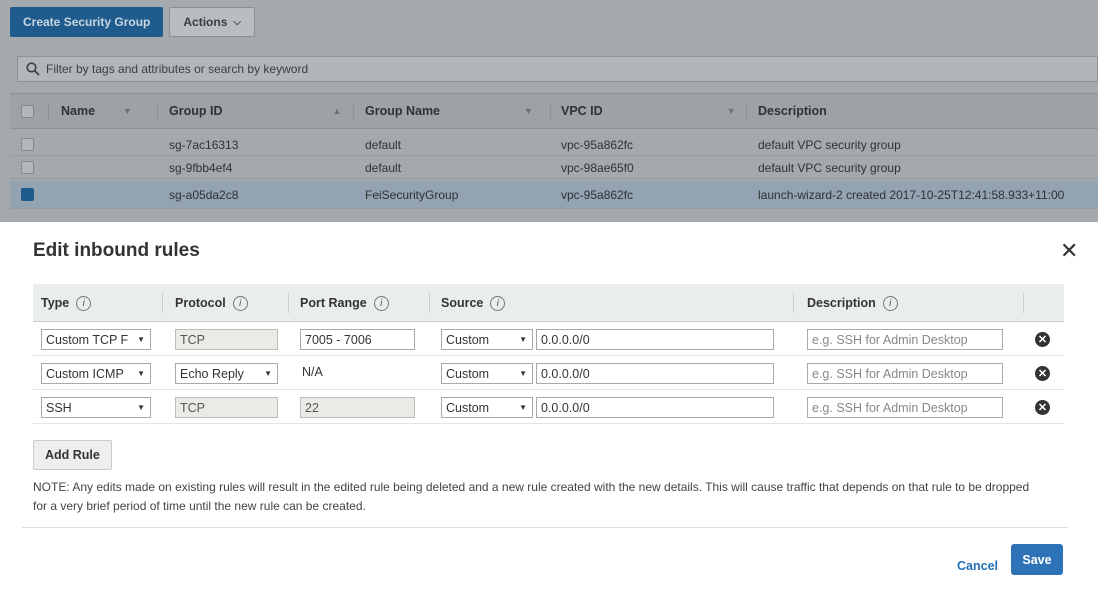 Image resolution: width=1098 pixels, height=595 pixels. What do you see at coordinates (582, 111) in the screenshot?
I see `column-header-label: VPC ID` at bounding box center [582, 111].